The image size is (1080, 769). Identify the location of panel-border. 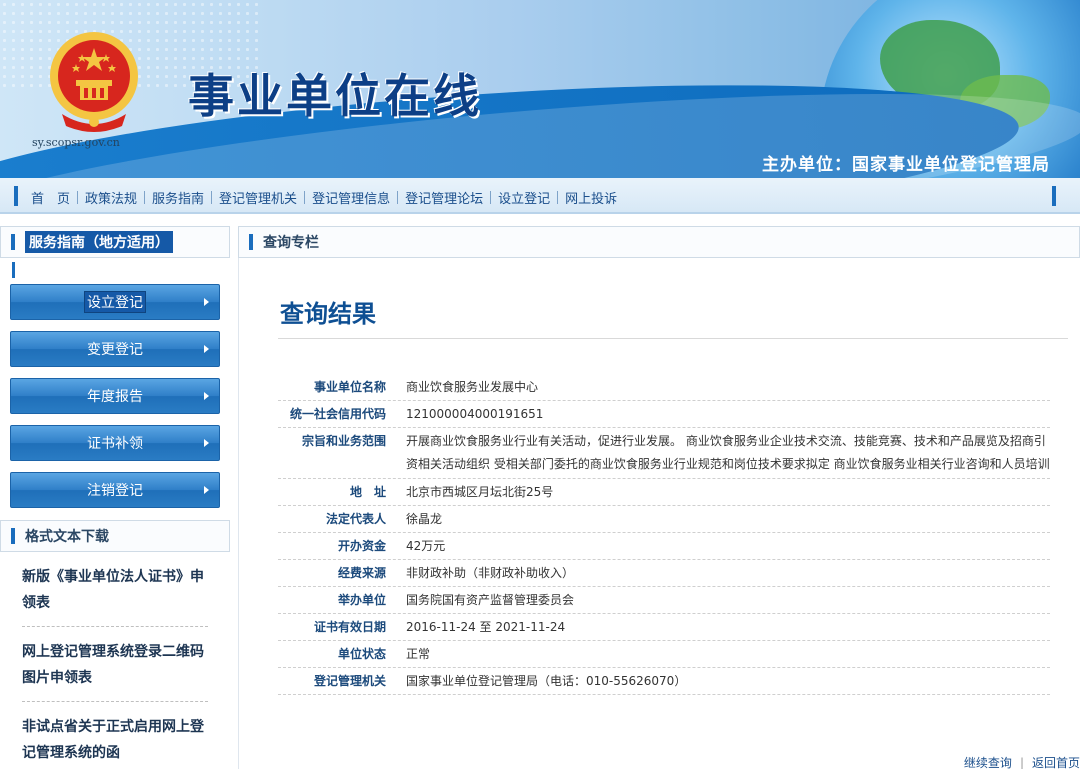
(238, 513).